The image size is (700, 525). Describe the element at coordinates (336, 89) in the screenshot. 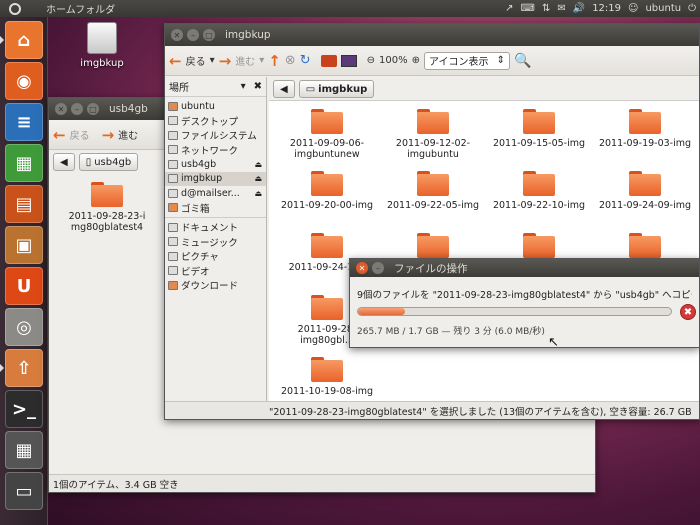

I see `path-imgbkup: ▭ imgbkup` at that location.